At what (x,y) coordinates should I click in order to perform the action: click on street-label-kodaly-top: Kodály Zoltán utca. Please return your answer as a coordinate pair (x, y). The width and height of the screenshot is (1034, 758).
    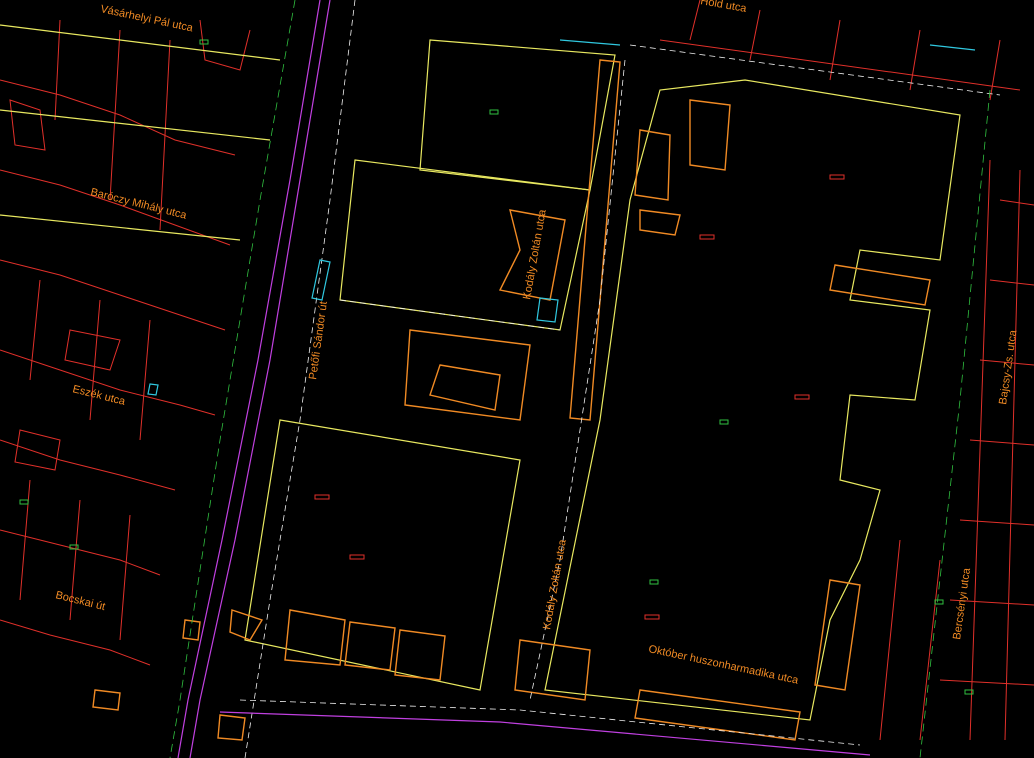
    Looking at the image, I should click on (535, 254).